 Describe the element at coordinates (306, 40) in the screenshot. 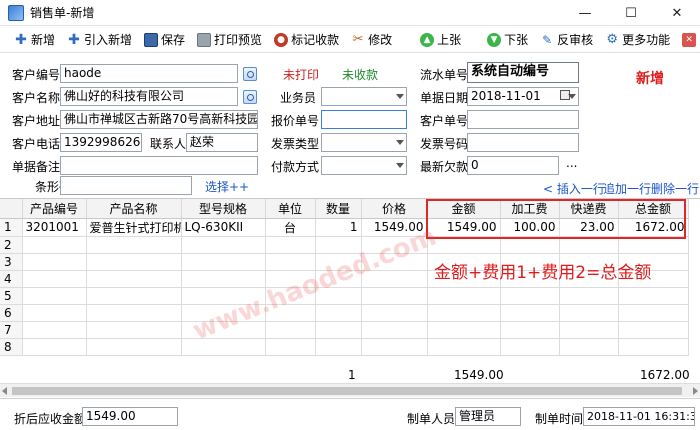

I see `mark-collected-button: ● 标记收款` at that location.